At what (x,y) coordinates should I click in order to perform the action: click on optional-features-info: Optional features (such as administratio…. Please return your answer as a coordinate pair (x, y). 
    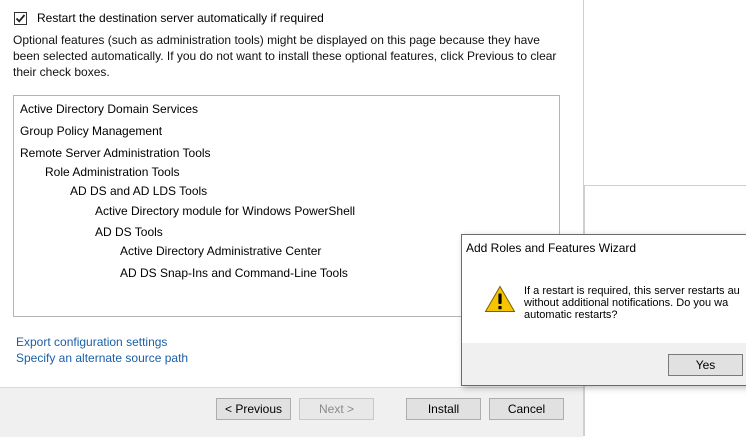
    Looking at the image, I should click on (285, 56).